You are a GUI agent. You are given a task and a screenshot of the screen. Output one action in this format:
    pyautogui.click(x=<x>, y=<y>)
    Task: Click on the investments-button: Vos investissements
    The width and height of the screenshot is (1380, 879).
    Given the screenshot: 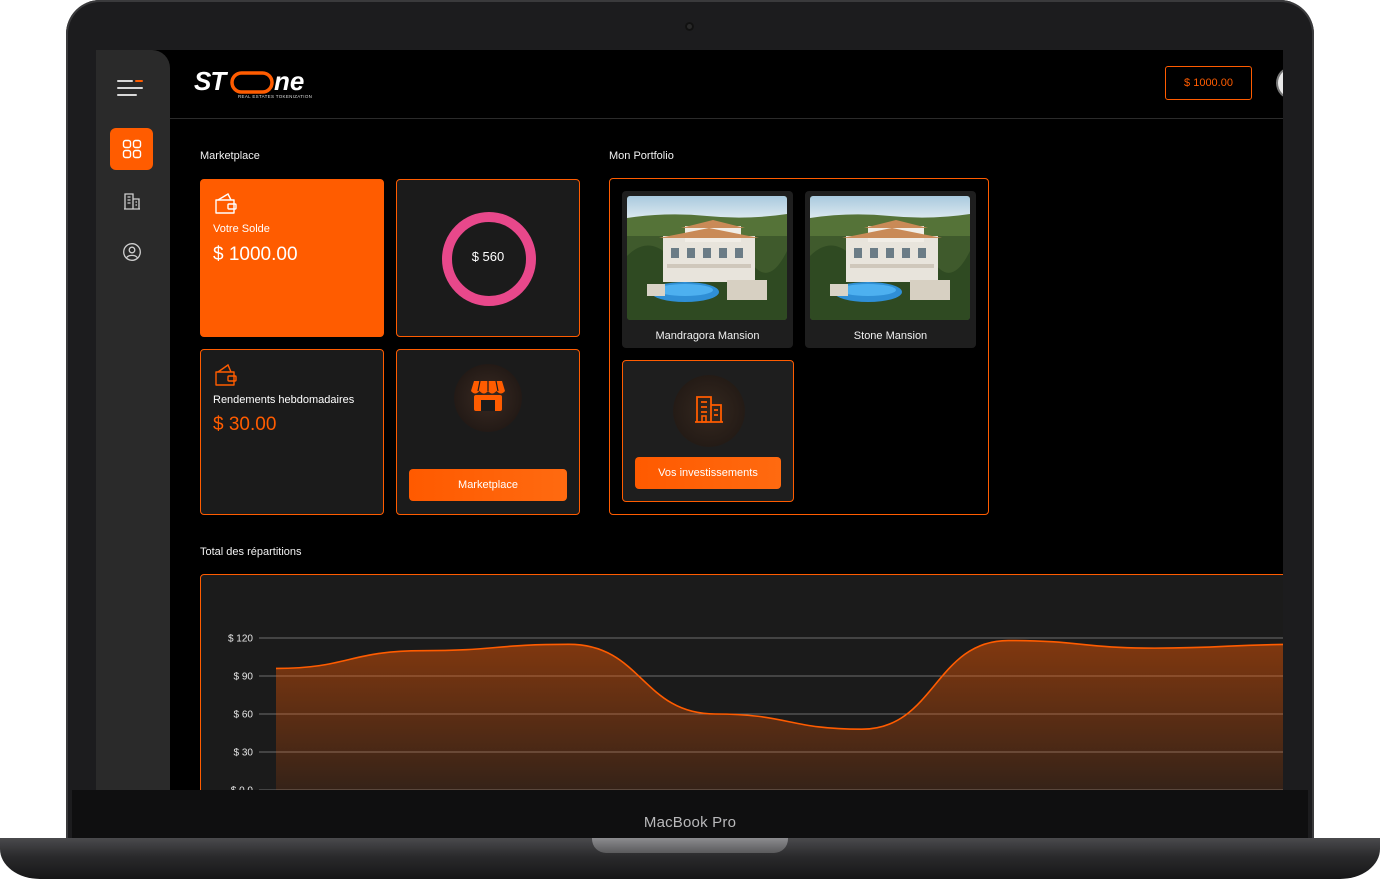 What is the action you would take?
    pyautogui.click(x=708, y=473)
    